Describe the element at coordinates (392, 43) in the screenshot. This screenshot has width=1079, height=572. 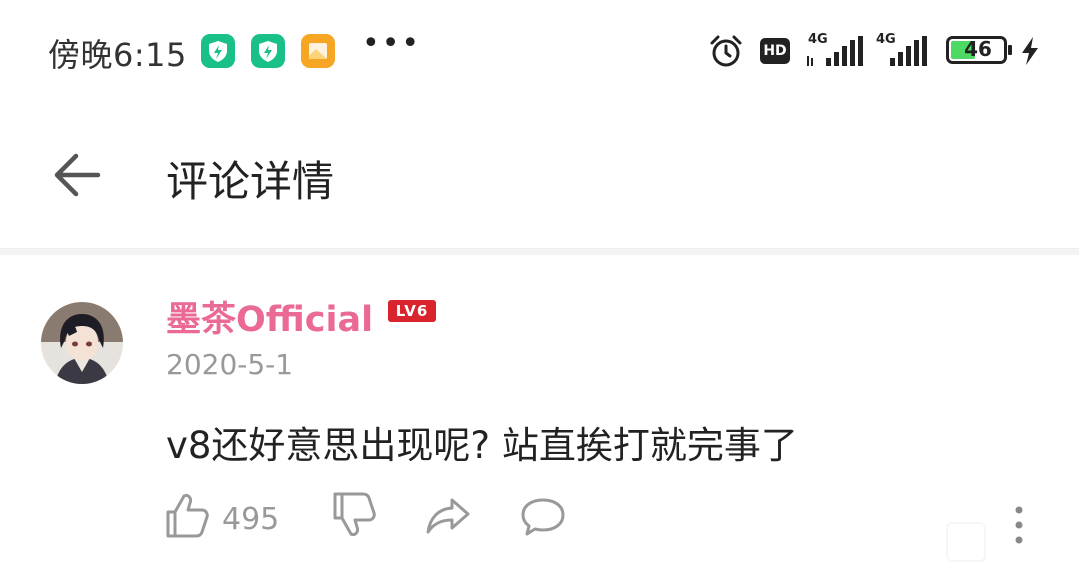
I see `more-notifications-icon: •••` at that location.